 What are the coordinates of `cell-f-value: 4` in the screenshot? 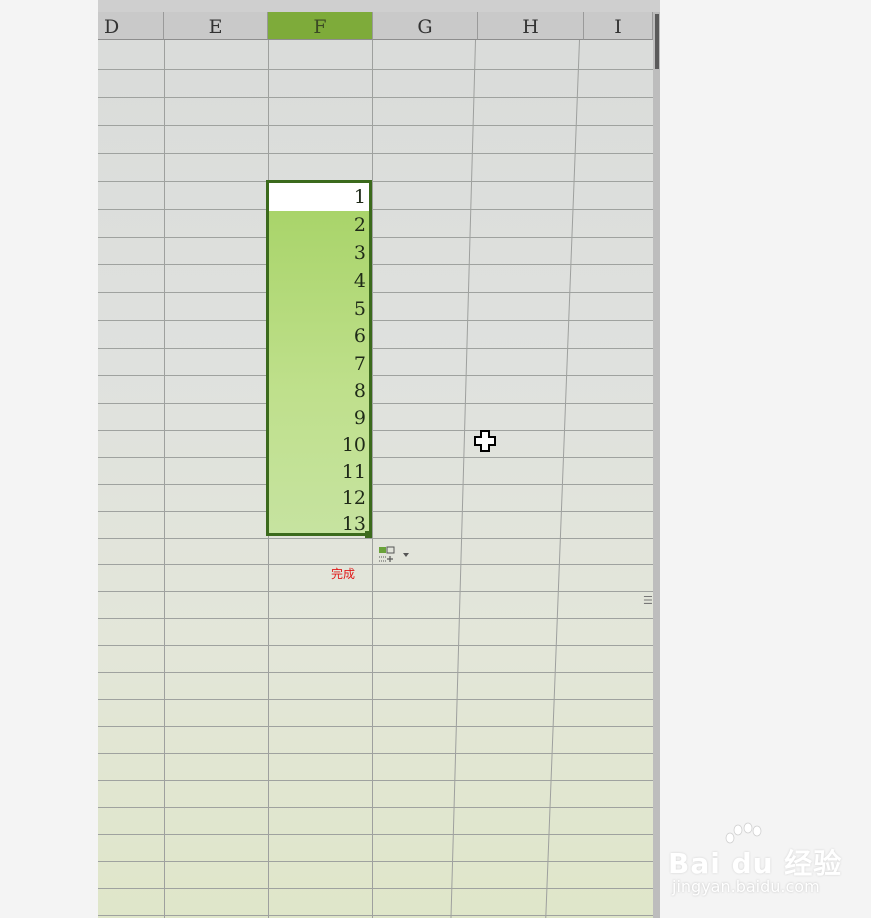 It's located at (317, 281).